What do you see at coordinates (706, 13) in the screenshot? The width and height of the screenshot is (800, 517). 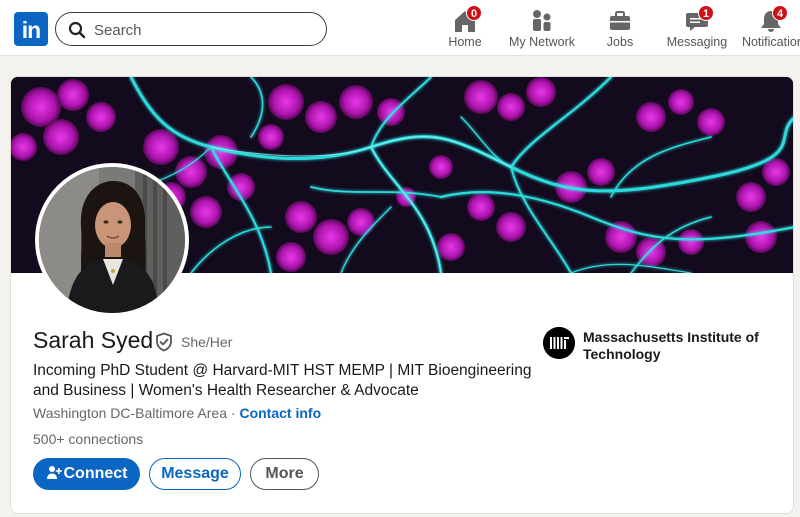 I see `messaging-badge: 1` at bounding box center [706, 13].